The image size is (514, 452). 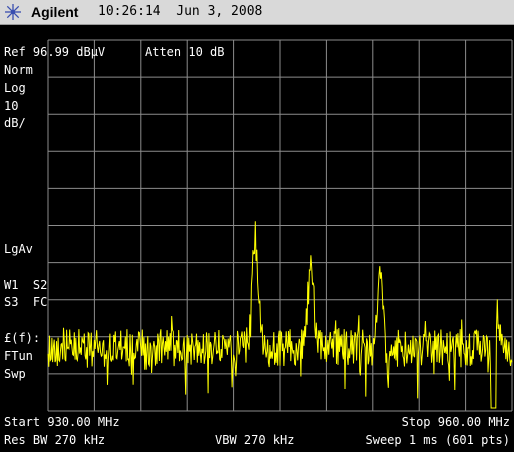 What do you see at coordinates (22, 338) in the screenshot?
I see `marker-function: £(f):` at bounding box center [22, 338].